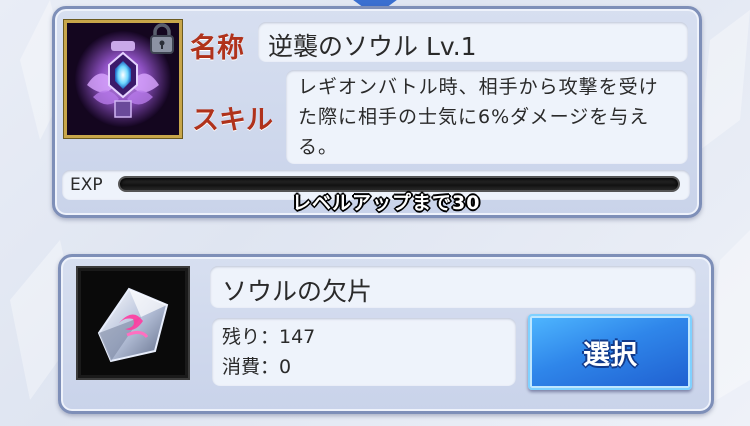  What do you see at coordinates (364, 352) in the screenshot?
I see `material-stats: 残り：147 消費：0` at bounding box center [364, 352].